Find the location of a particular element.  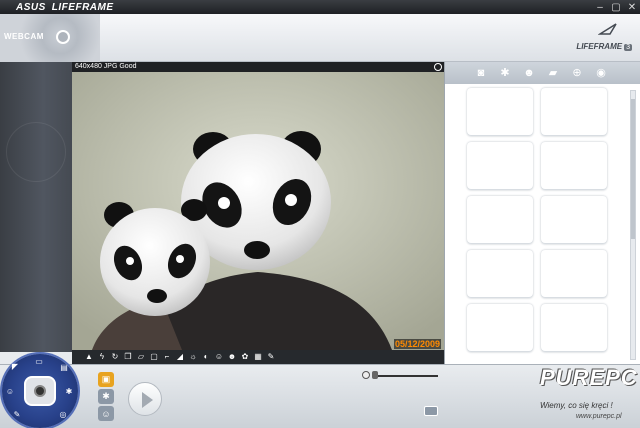

brand-lifeframe: LIFEFRAME is located at coordinates (82, 7).